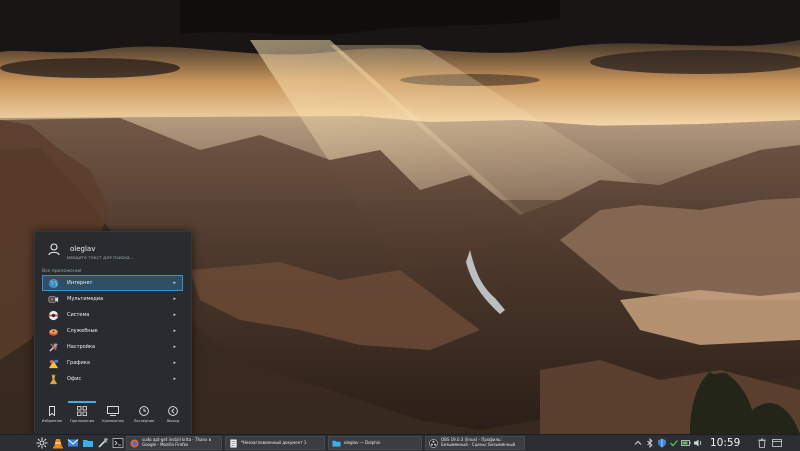 This screenshot has height=451, width=800. What do you see at coordinates (112, 363) in the screenshot?
I see `category-item-graphics: Графика ▸` at bounding box center [112, 363].